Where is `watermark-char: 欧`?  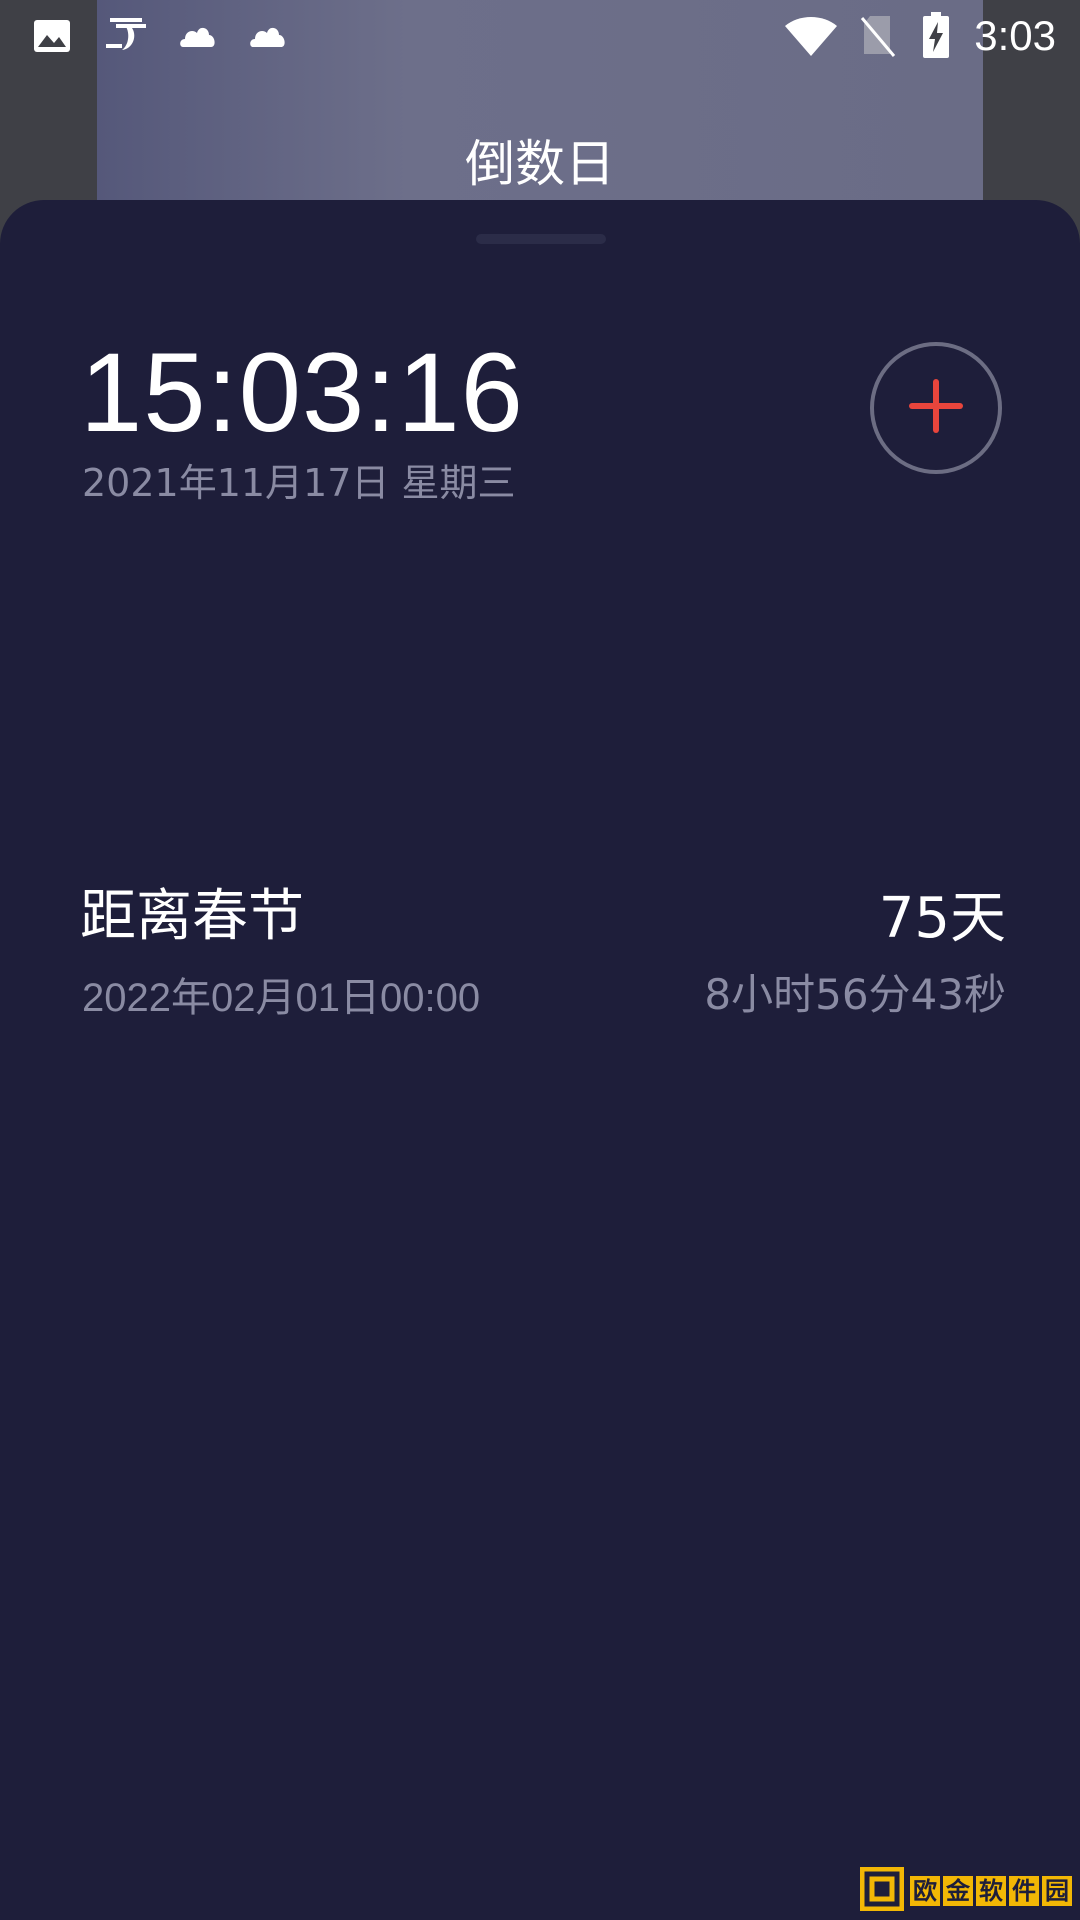
watermark-char: 欧 is located at coordinates (925, 1891).